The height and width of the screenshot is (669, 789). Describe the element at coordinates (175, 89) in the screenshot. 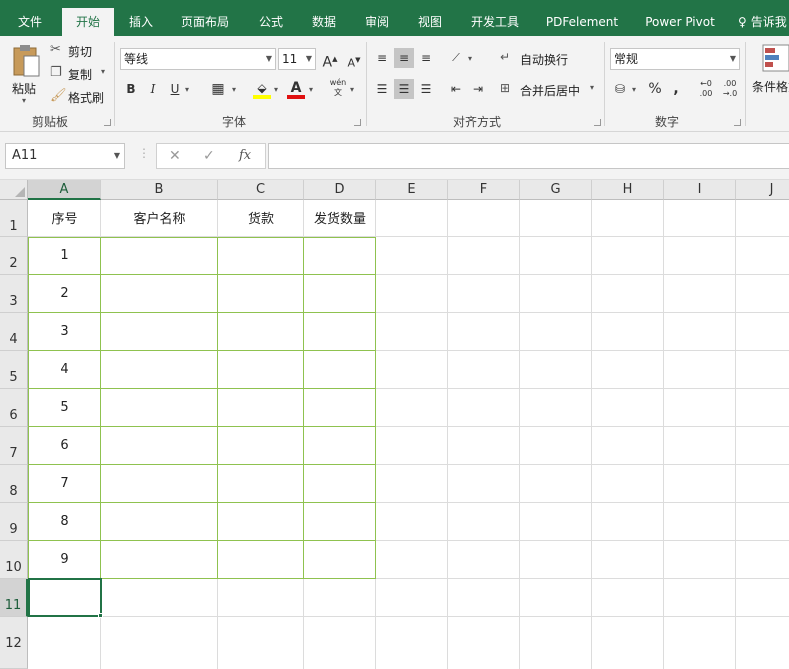

I see `underline-button: U` at that location.